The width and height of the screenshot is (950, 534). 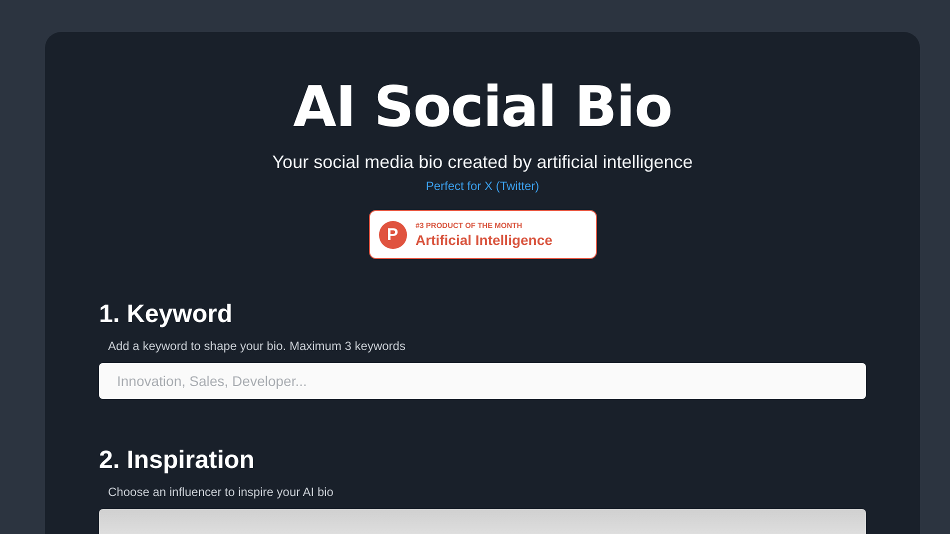 I want to click on section-heading: 2. Inspiration, so click(x=177, y=460).